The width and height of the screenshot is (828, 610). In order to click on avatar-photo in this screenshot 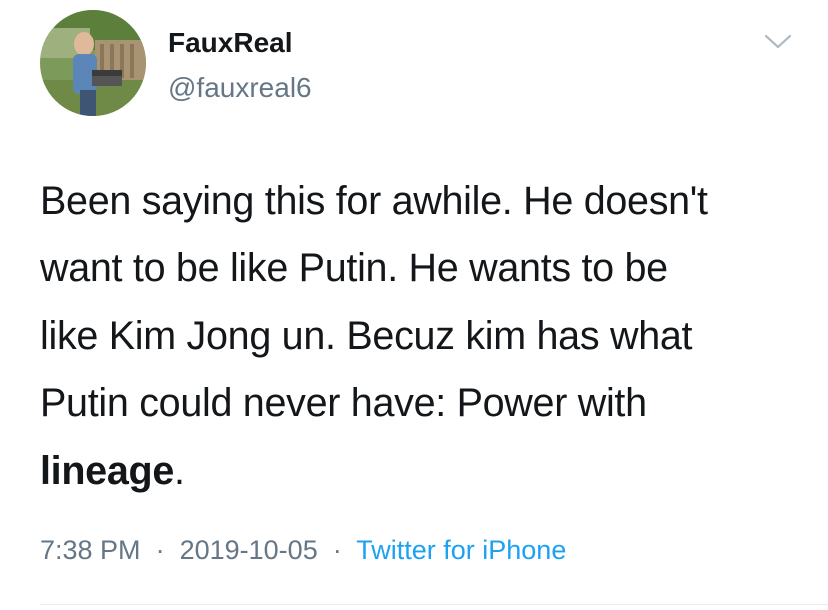, I will do `click(93, 63)`.